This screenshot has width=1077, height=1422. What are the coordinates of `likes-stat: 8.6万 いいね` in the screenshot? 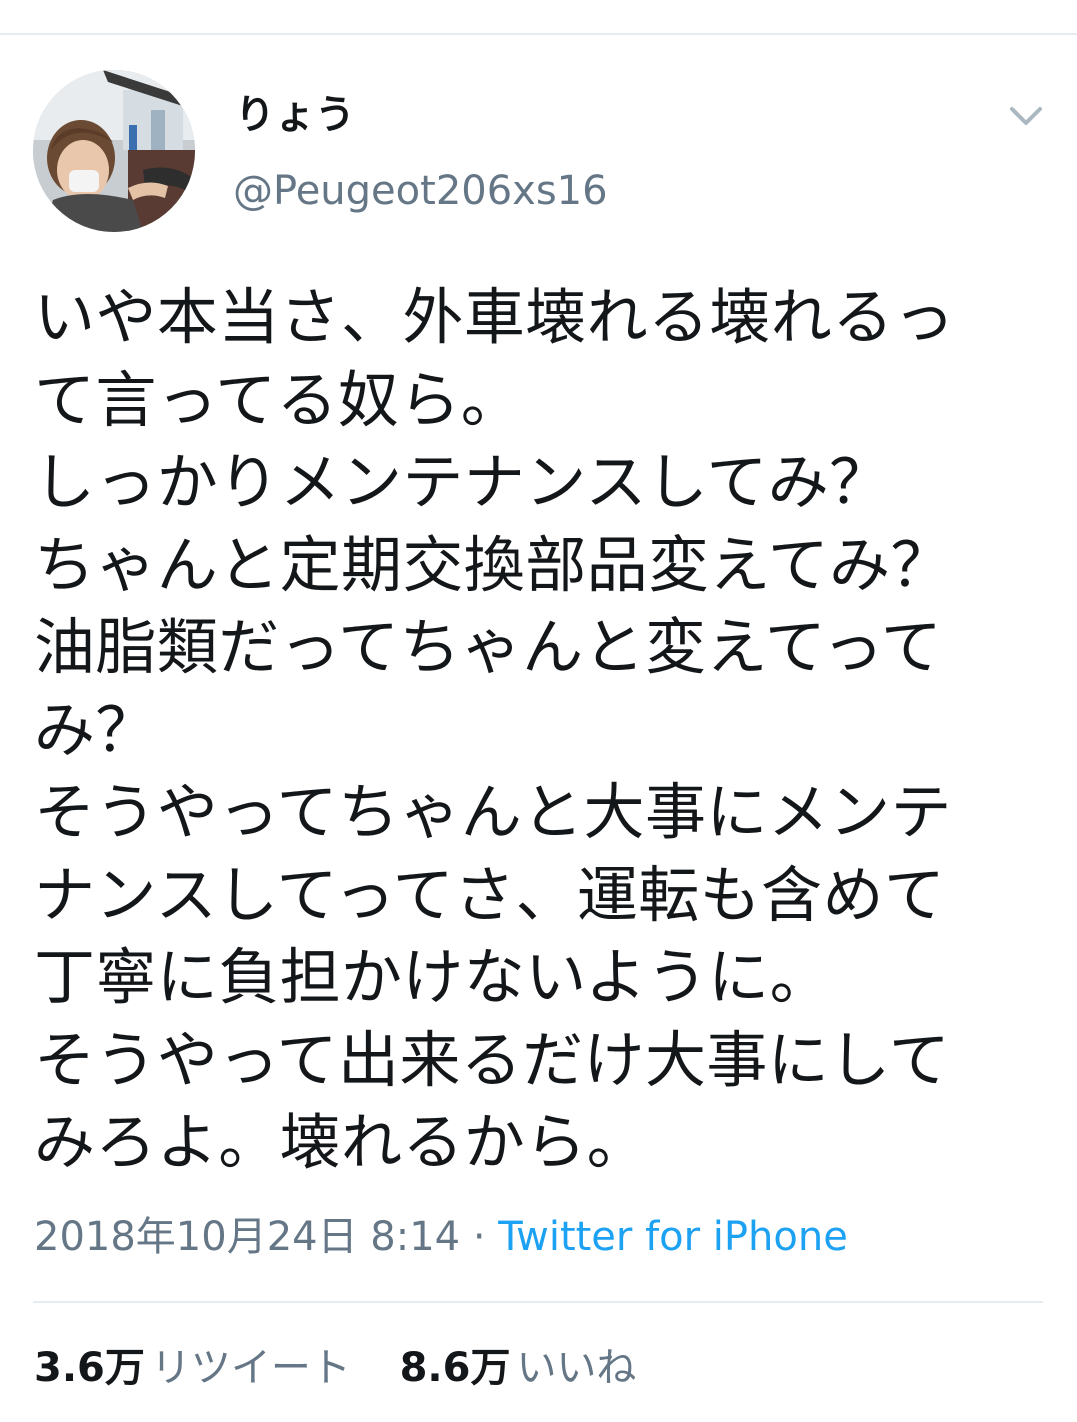 It's located at (518, 1368).